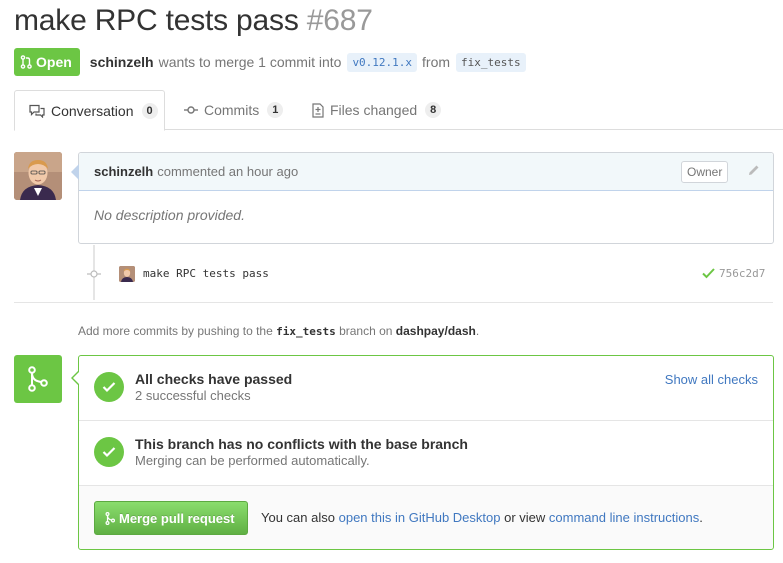 This screenshot has height=563, width=783. What do you see at coordinates (491, 62) in the screenshot?
I see `head-branch: fix_tests` at bounding box center [491, 62].